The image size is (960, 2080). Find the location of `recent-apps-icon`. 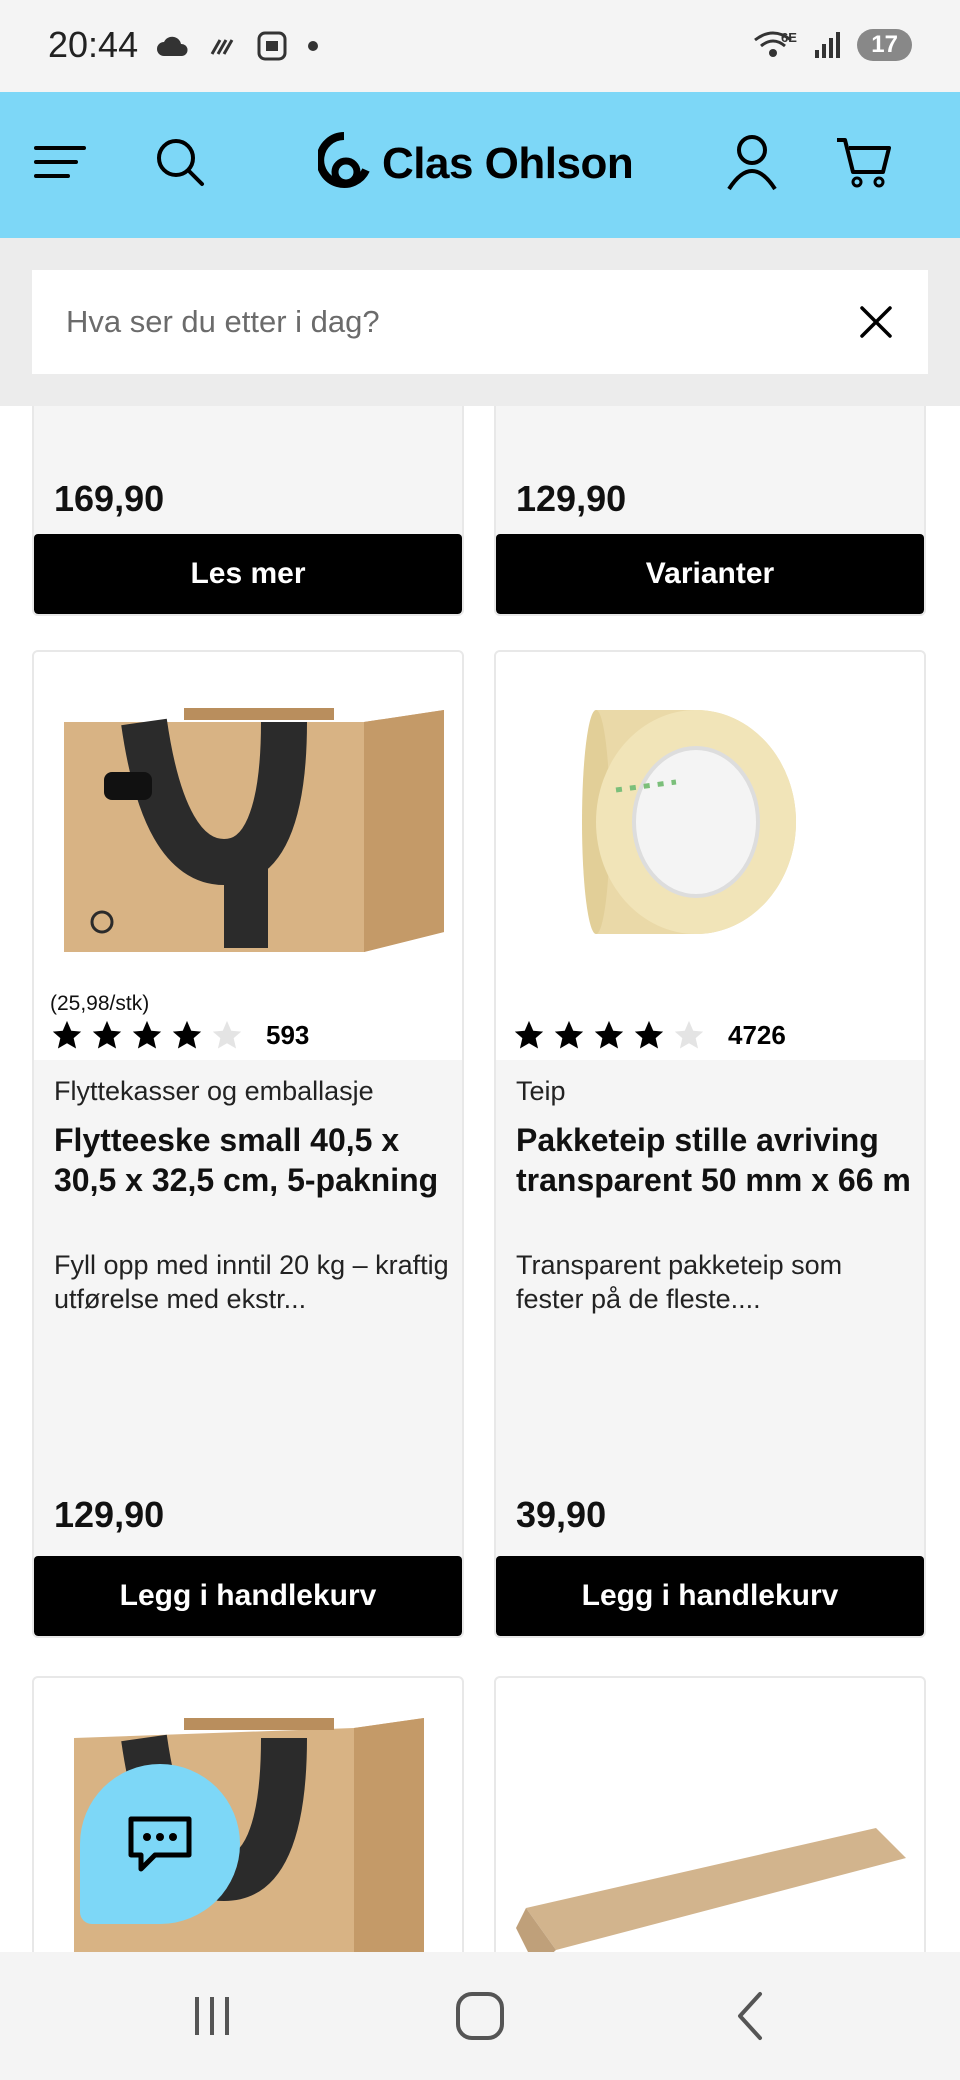

recent-apps-icon is located at coordinates (212, 2016).